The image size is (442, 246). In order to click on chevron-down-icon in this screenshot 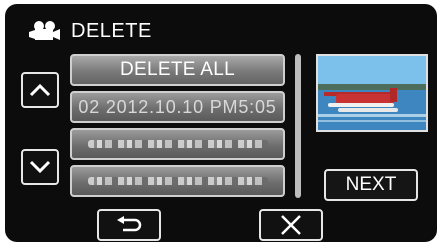, I will do `click(40, 167)`.